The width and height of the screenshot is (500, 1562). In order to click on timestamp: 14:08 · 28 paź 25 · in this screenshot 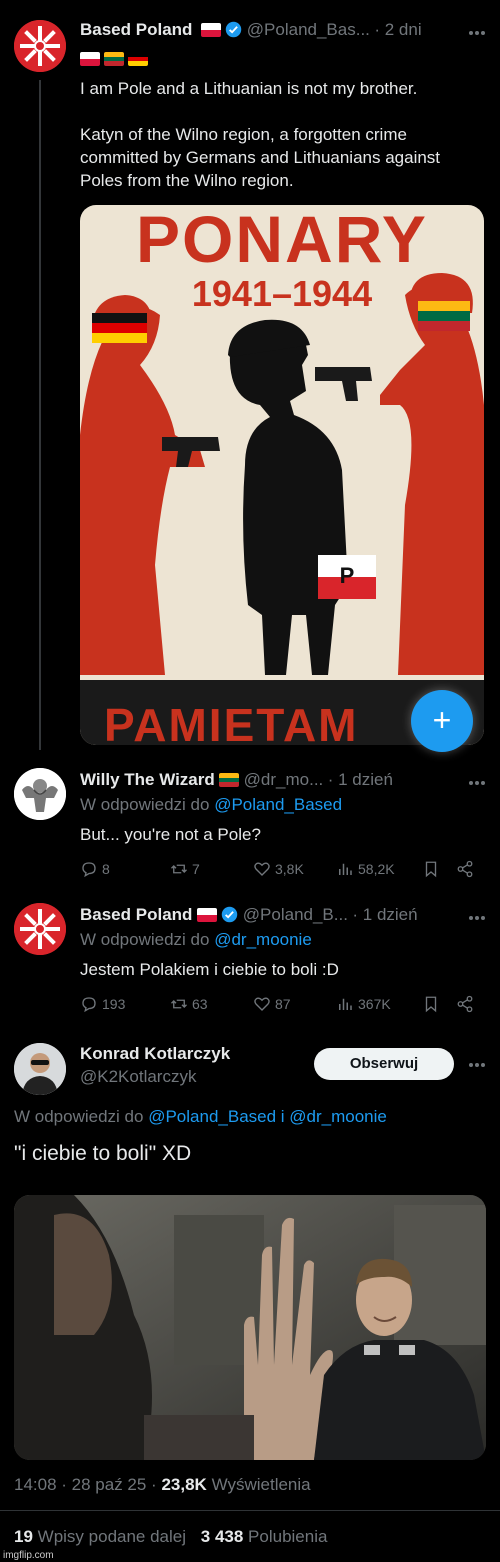, I will do `click(85, 1484)`.